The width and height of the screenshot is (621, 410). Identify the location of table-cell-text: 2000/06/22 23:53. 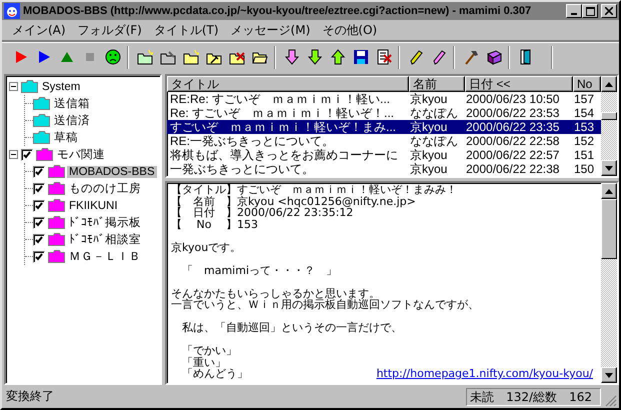
(512, 113).